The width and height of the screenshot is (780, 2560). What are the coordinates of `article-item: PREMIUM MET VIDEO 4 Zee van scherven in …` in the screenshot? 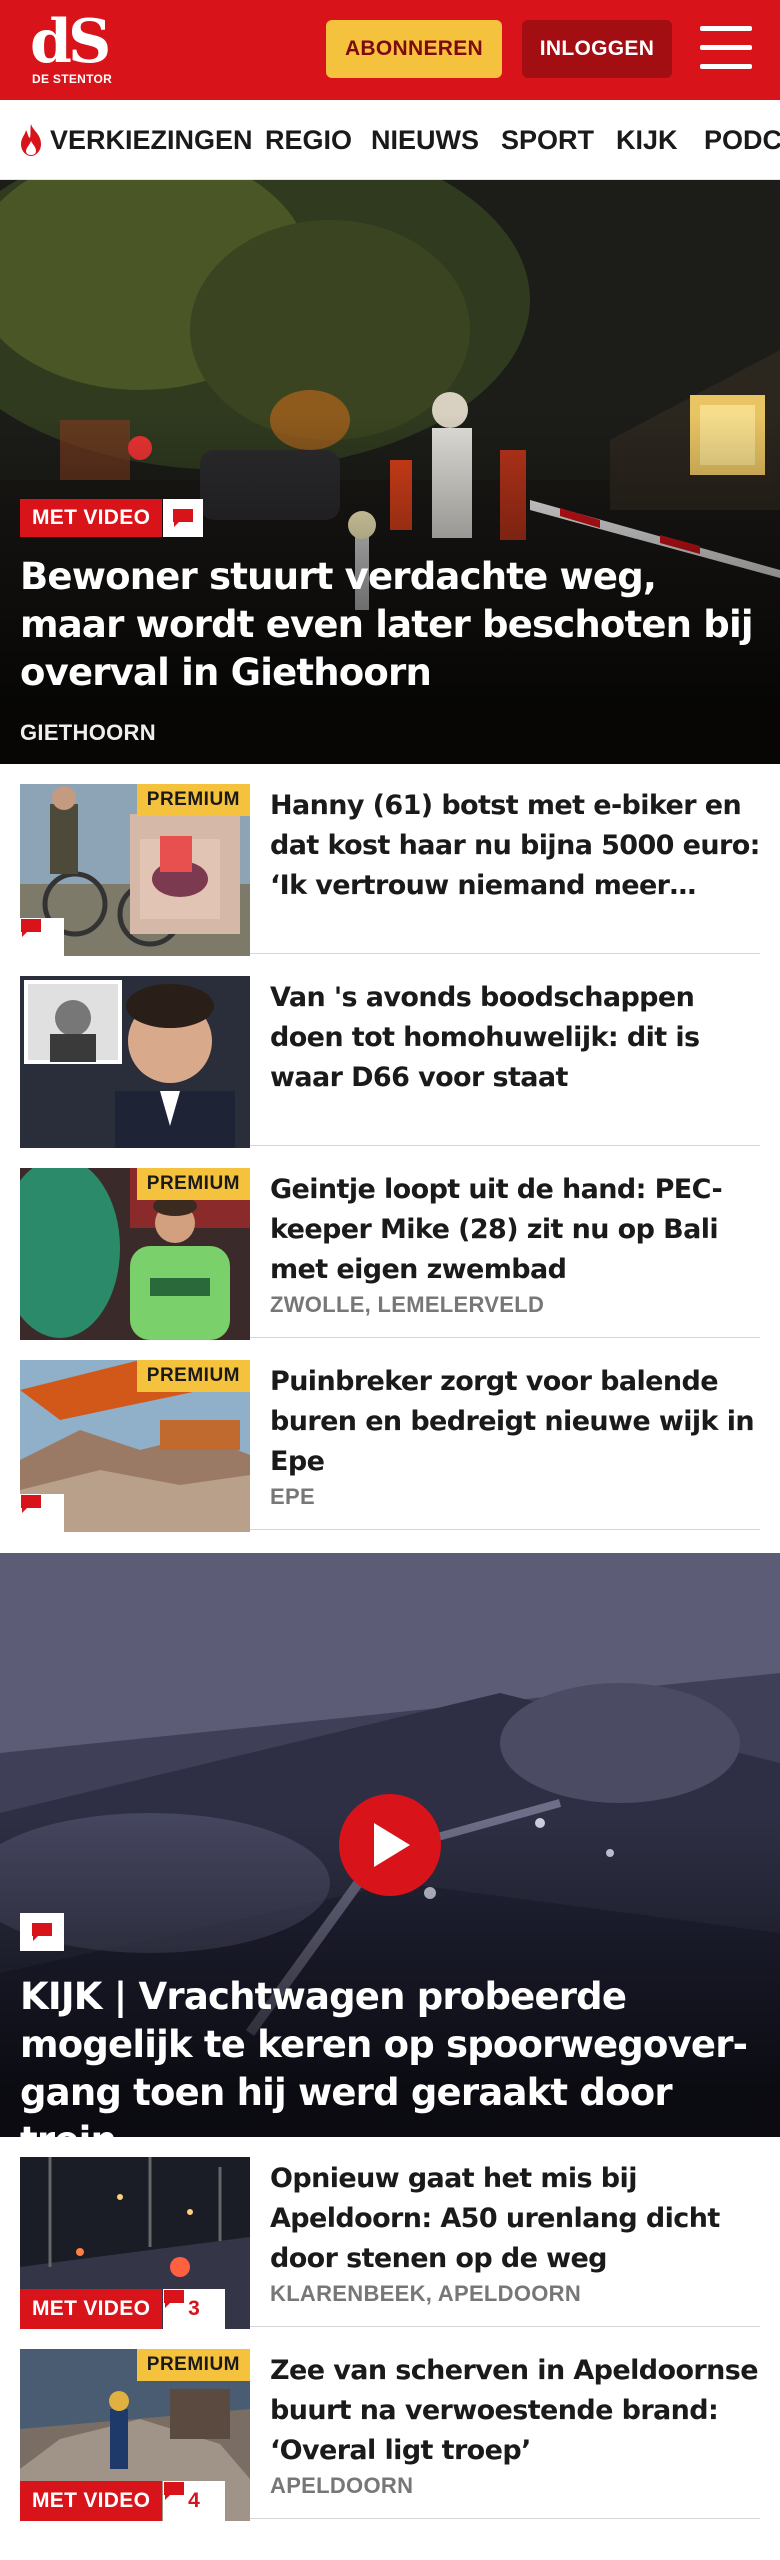 It's located at (390, 2425).